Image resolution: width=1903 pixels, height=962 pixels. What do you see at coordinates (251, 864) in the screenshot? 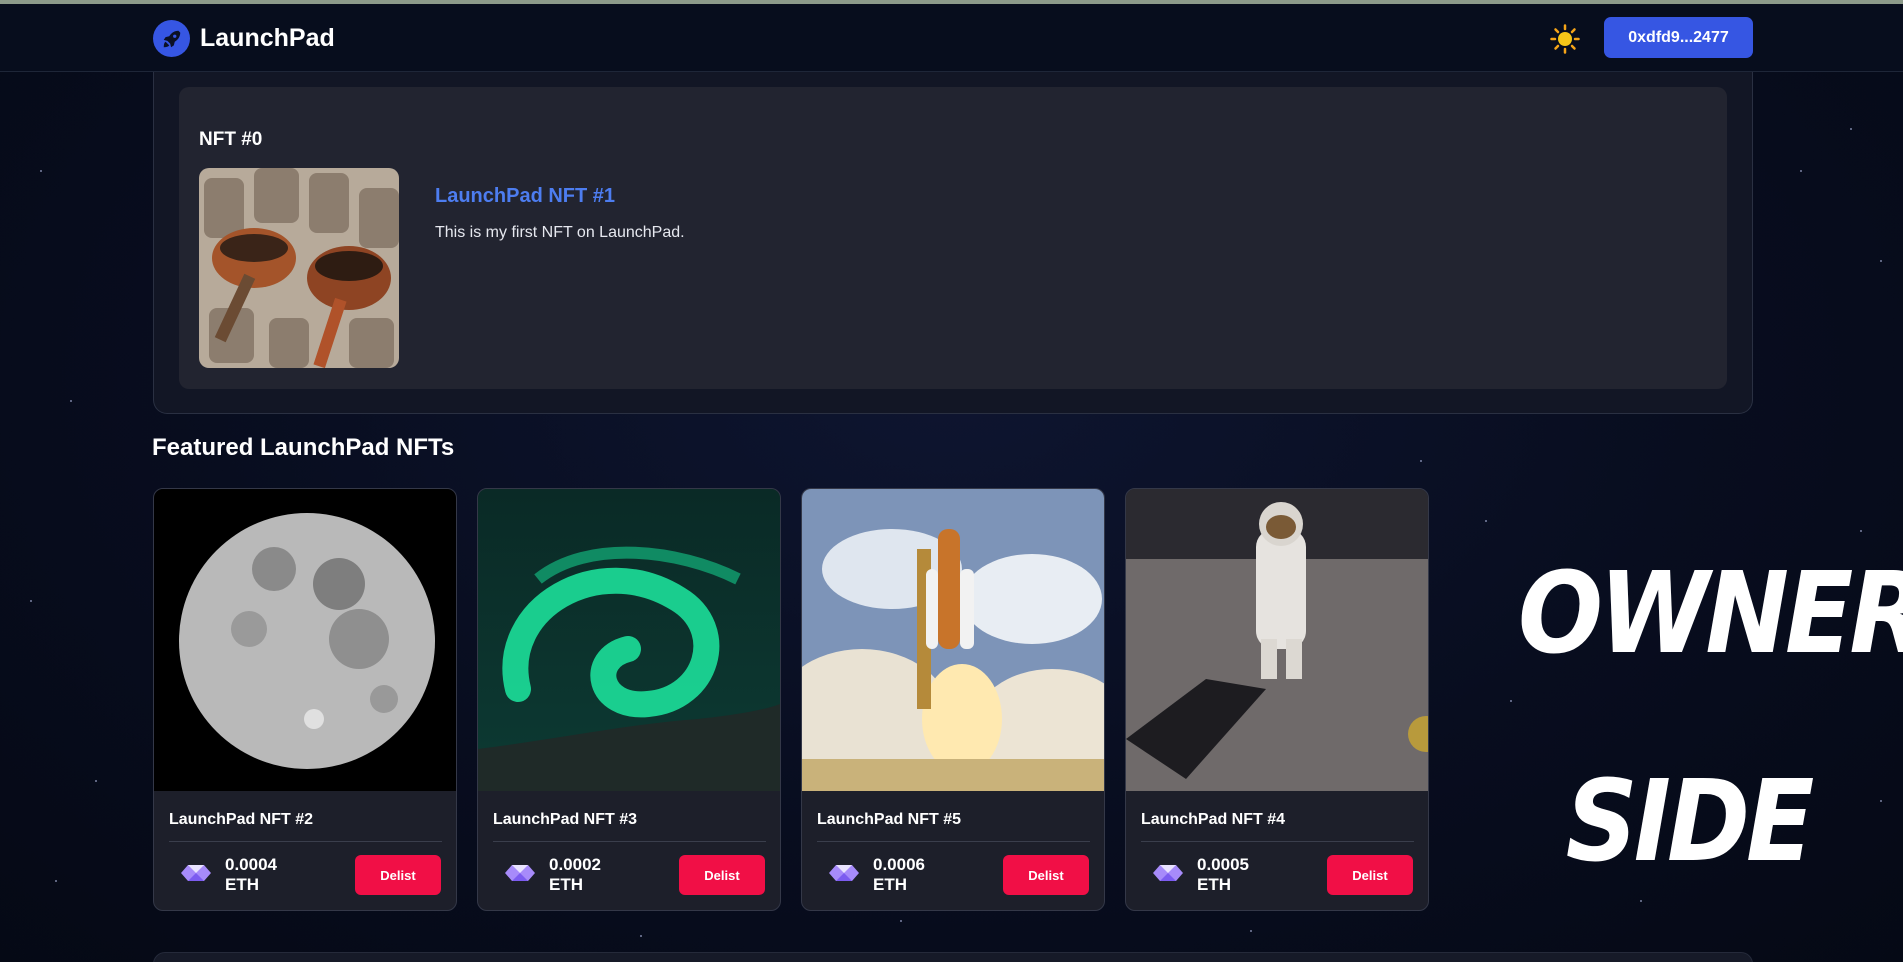
I see `price-value: 0.0004` at bounding box center [251, 864].